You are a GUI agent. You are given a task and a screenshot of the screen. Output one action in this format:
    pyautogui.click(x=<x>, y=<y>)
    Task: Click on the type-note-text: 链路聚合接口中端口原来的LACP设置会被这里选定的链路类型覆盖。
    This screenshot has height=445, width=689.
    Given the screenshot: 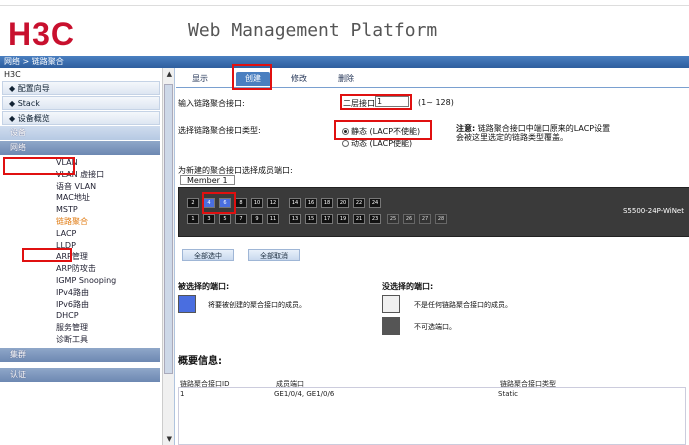 What is the action you would take?
    pyautogui.click(x=533, y=133)
    